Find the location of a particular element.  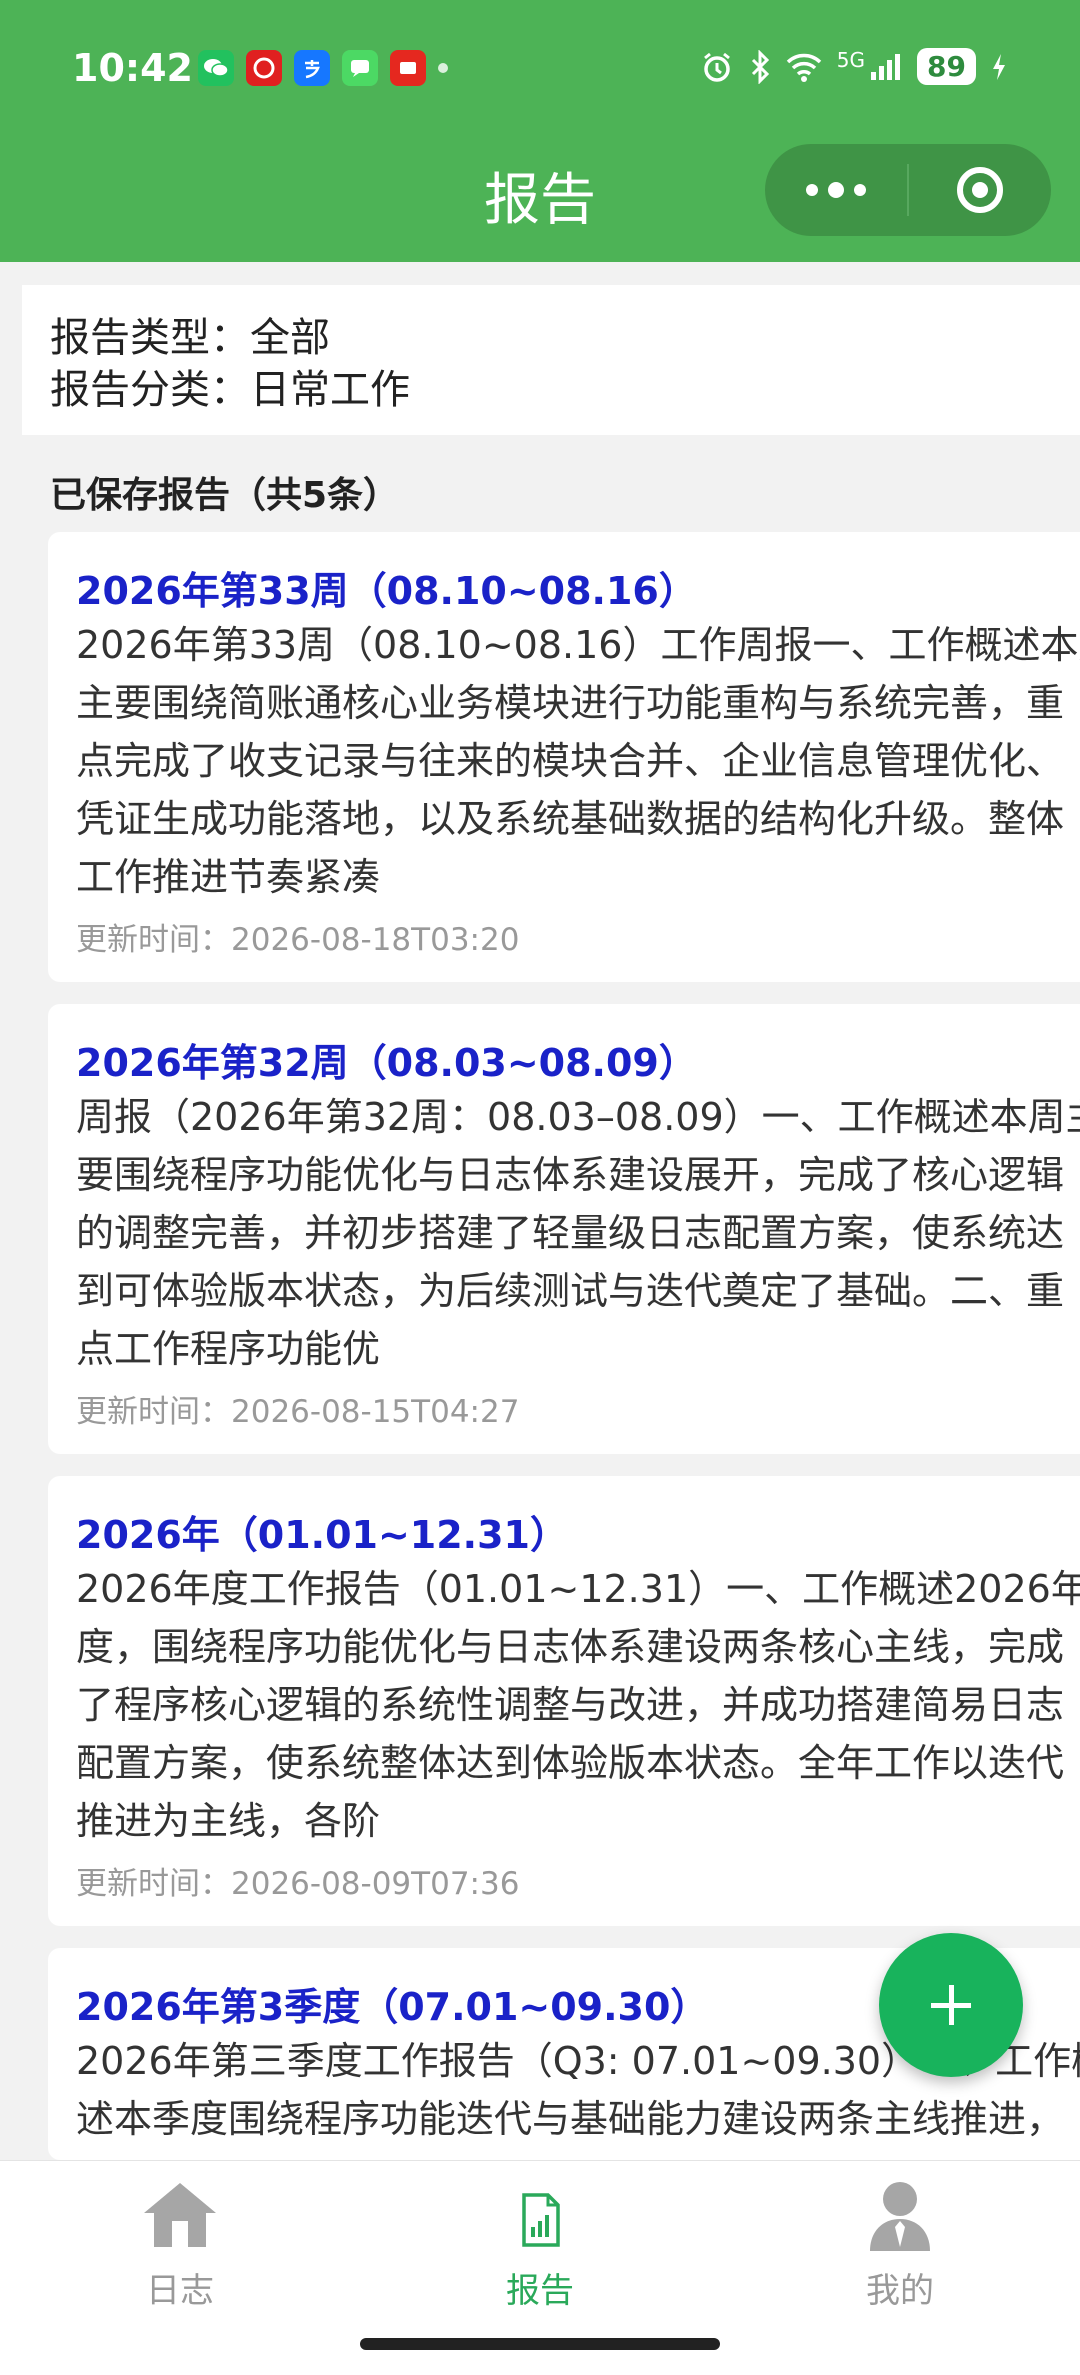

excerpt-line: 推进为主线，各阶 is located at coordinates (228, 1821).